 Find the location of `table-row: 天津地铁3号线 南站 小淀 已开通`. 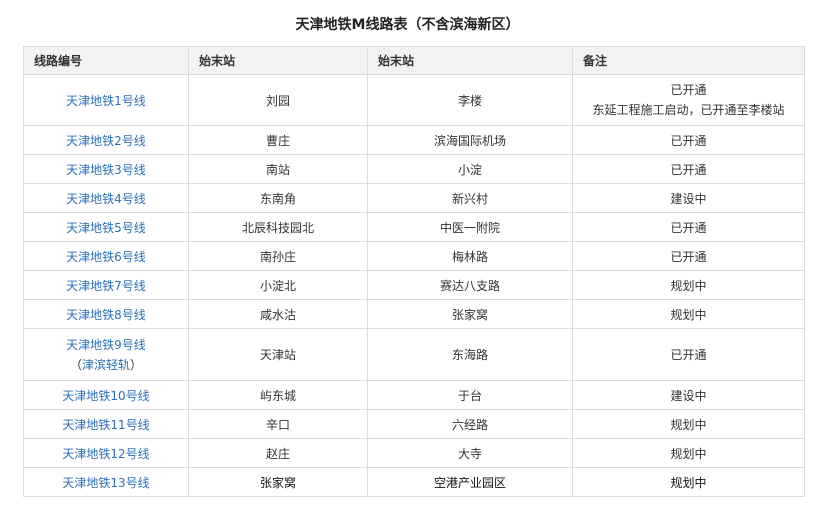

table-row: 天津地铁3号线 南站 小淀 已开通 is located at coordinates (414, 169).